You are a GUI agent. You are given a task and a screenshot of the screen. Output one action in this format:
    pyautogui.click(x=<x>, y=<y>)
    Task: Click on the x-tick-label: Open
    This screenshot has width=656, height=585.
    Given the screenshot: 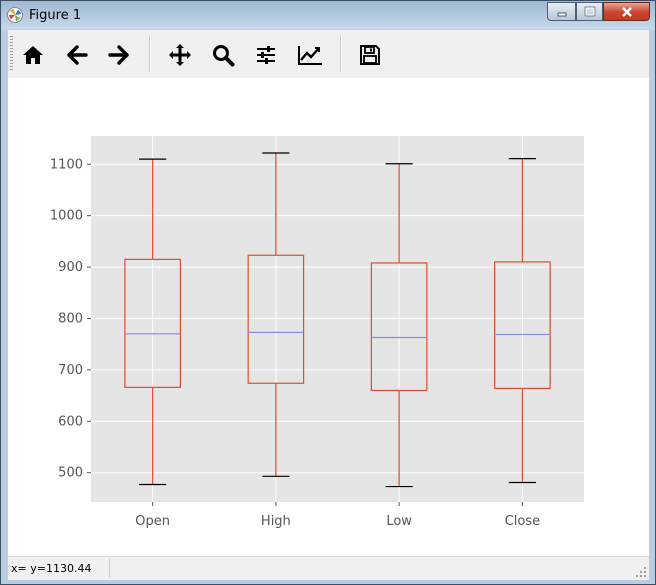 What is the action you would take?
    pyautogui.click(x=152, y=521)
    